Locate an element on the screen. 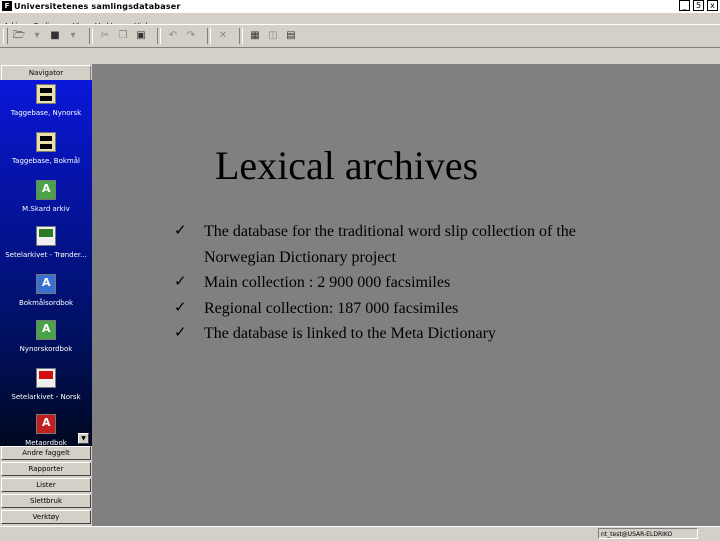  slide-title: Lexical archives is located at coordinates (347, 165).